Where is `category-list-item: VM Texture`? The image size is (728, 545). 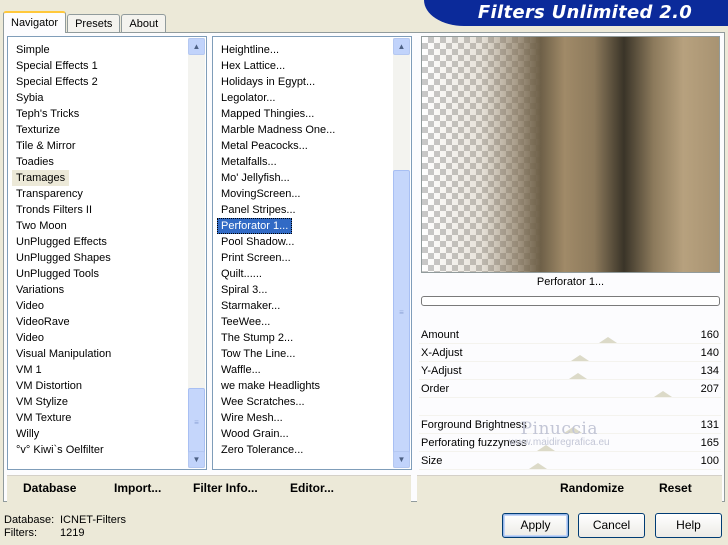 category-list-item: VM Texture is located at coordinates (98, 418).